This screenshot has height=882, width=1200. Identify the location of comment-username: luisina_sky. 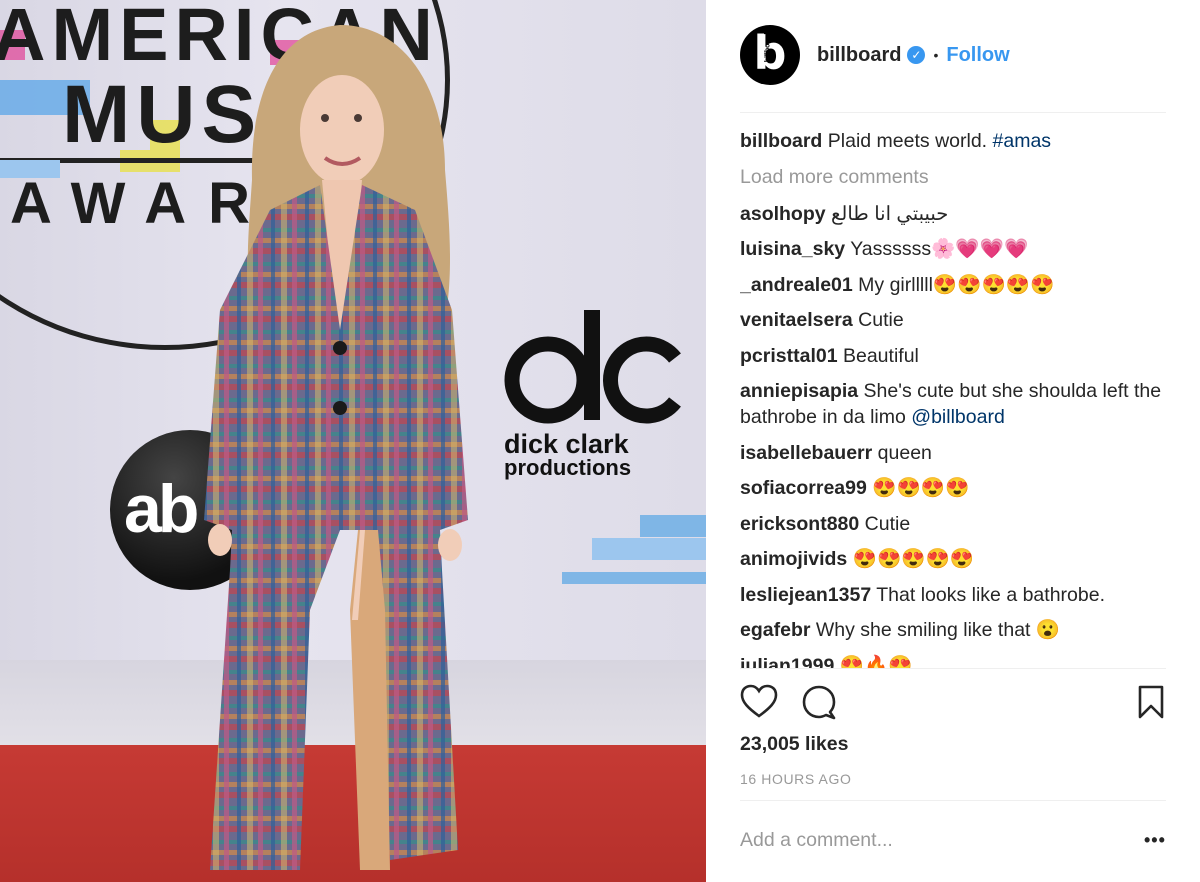
(792, 249).